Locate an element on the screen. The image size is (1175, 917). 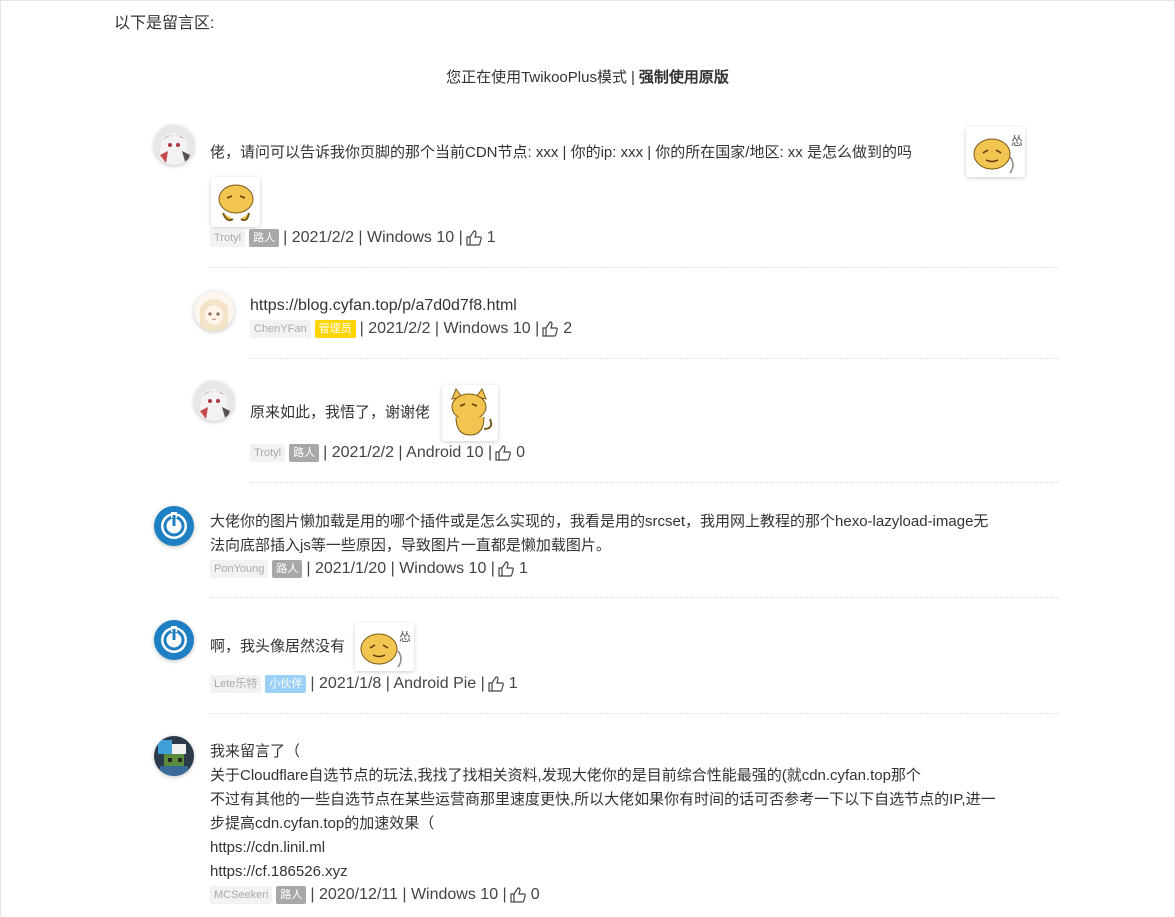
comment-info: | 2021/2/2 | Android 10 | is located at coordinates (408, 452).